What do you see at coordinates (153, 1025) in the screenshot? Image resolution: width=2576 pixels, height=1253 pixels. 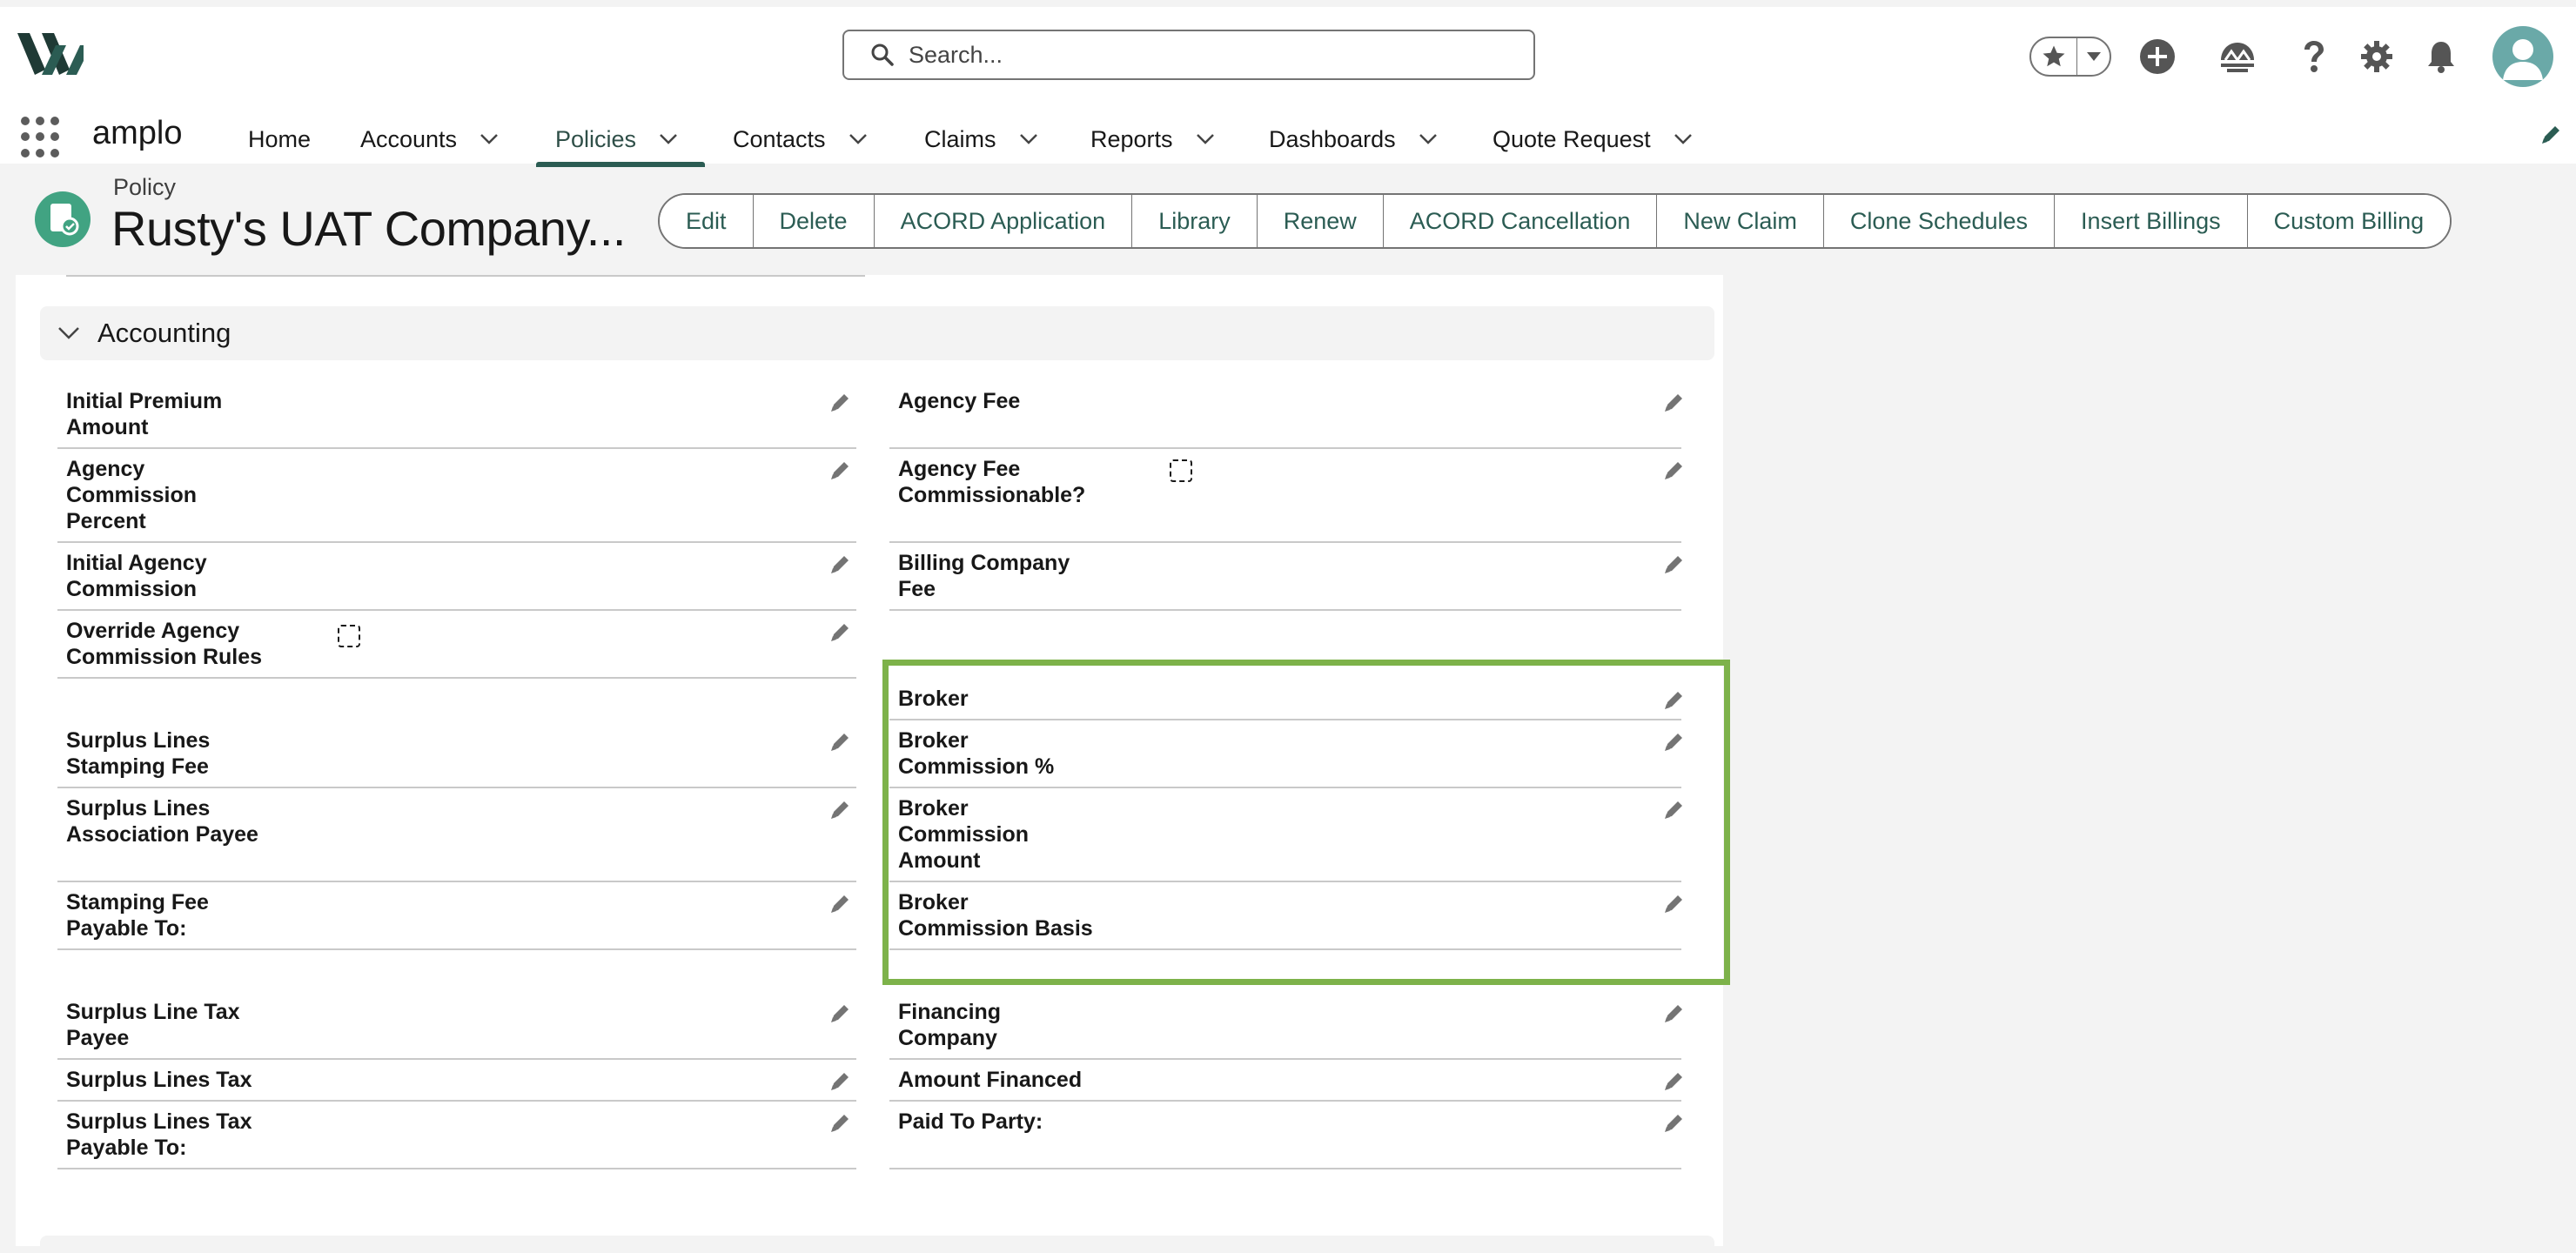 I see `field-label: Surplus Line Tax Payee` at bounding box center [153, 1025].